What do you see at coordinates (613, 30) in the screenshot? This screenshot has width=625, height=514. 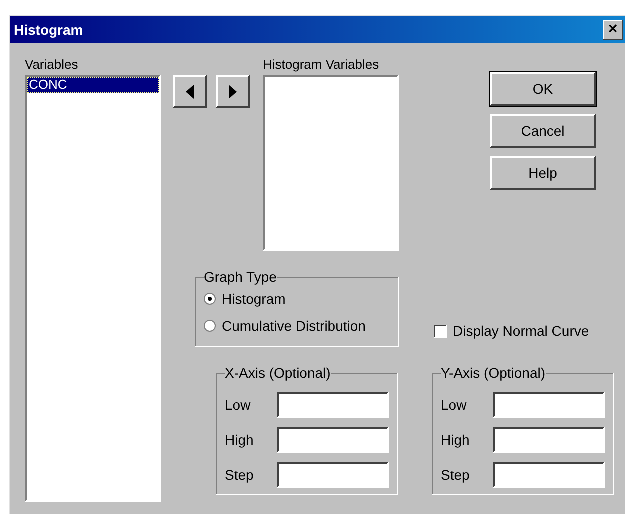 I see `close-button: ×` at bounding box center [613, 30].